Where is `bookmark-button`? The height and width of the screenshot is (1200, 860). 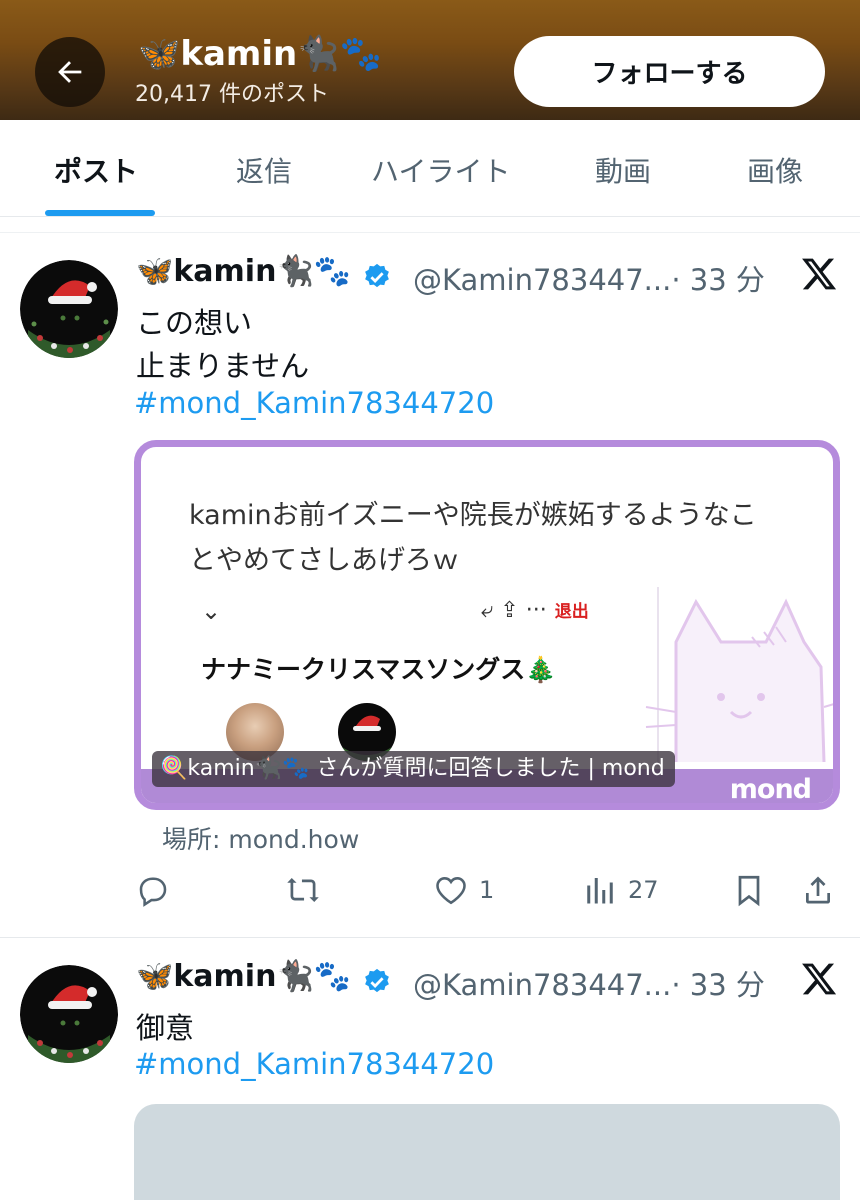 bookmark-button is located at coordinates (749, 890).